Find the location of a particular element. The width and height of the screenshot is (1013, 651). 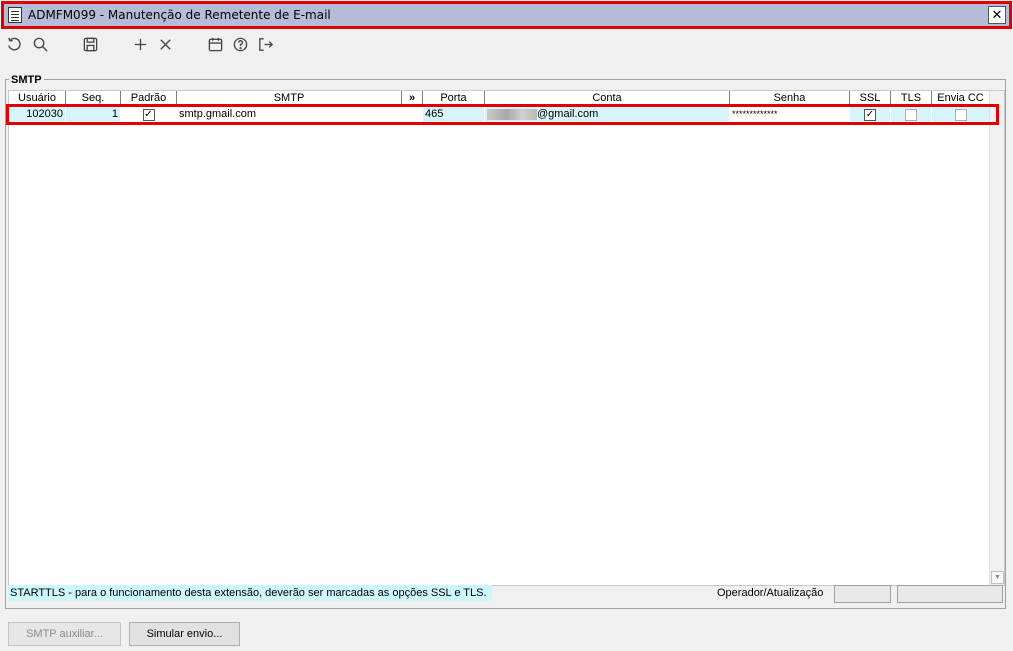

document-icon is located at coordinates (15, 15).